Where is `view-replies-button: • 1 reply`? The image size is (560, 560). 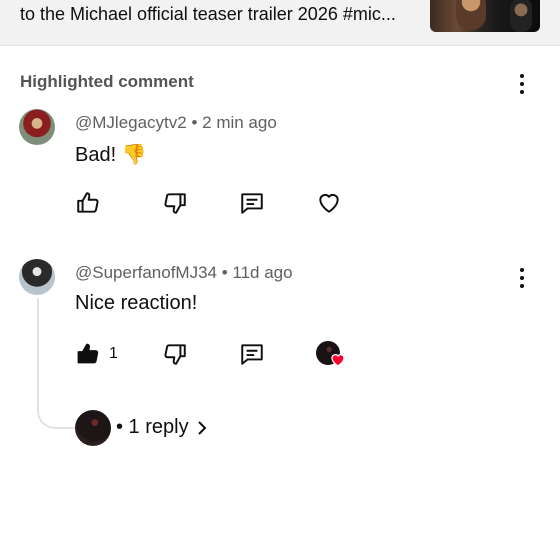 view-replies-button: • 1 reply is located at coordinates (162, 427).